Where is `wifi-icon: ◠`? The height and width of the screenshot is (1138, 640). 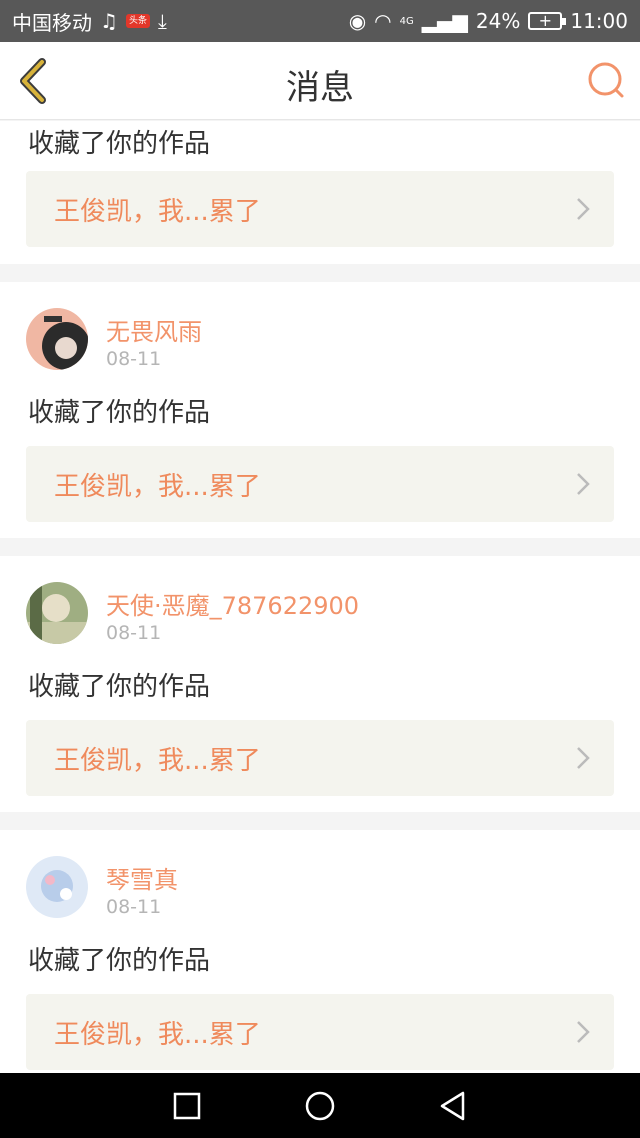 wifi-icon: ◠ is located at coordinates (383, 21).